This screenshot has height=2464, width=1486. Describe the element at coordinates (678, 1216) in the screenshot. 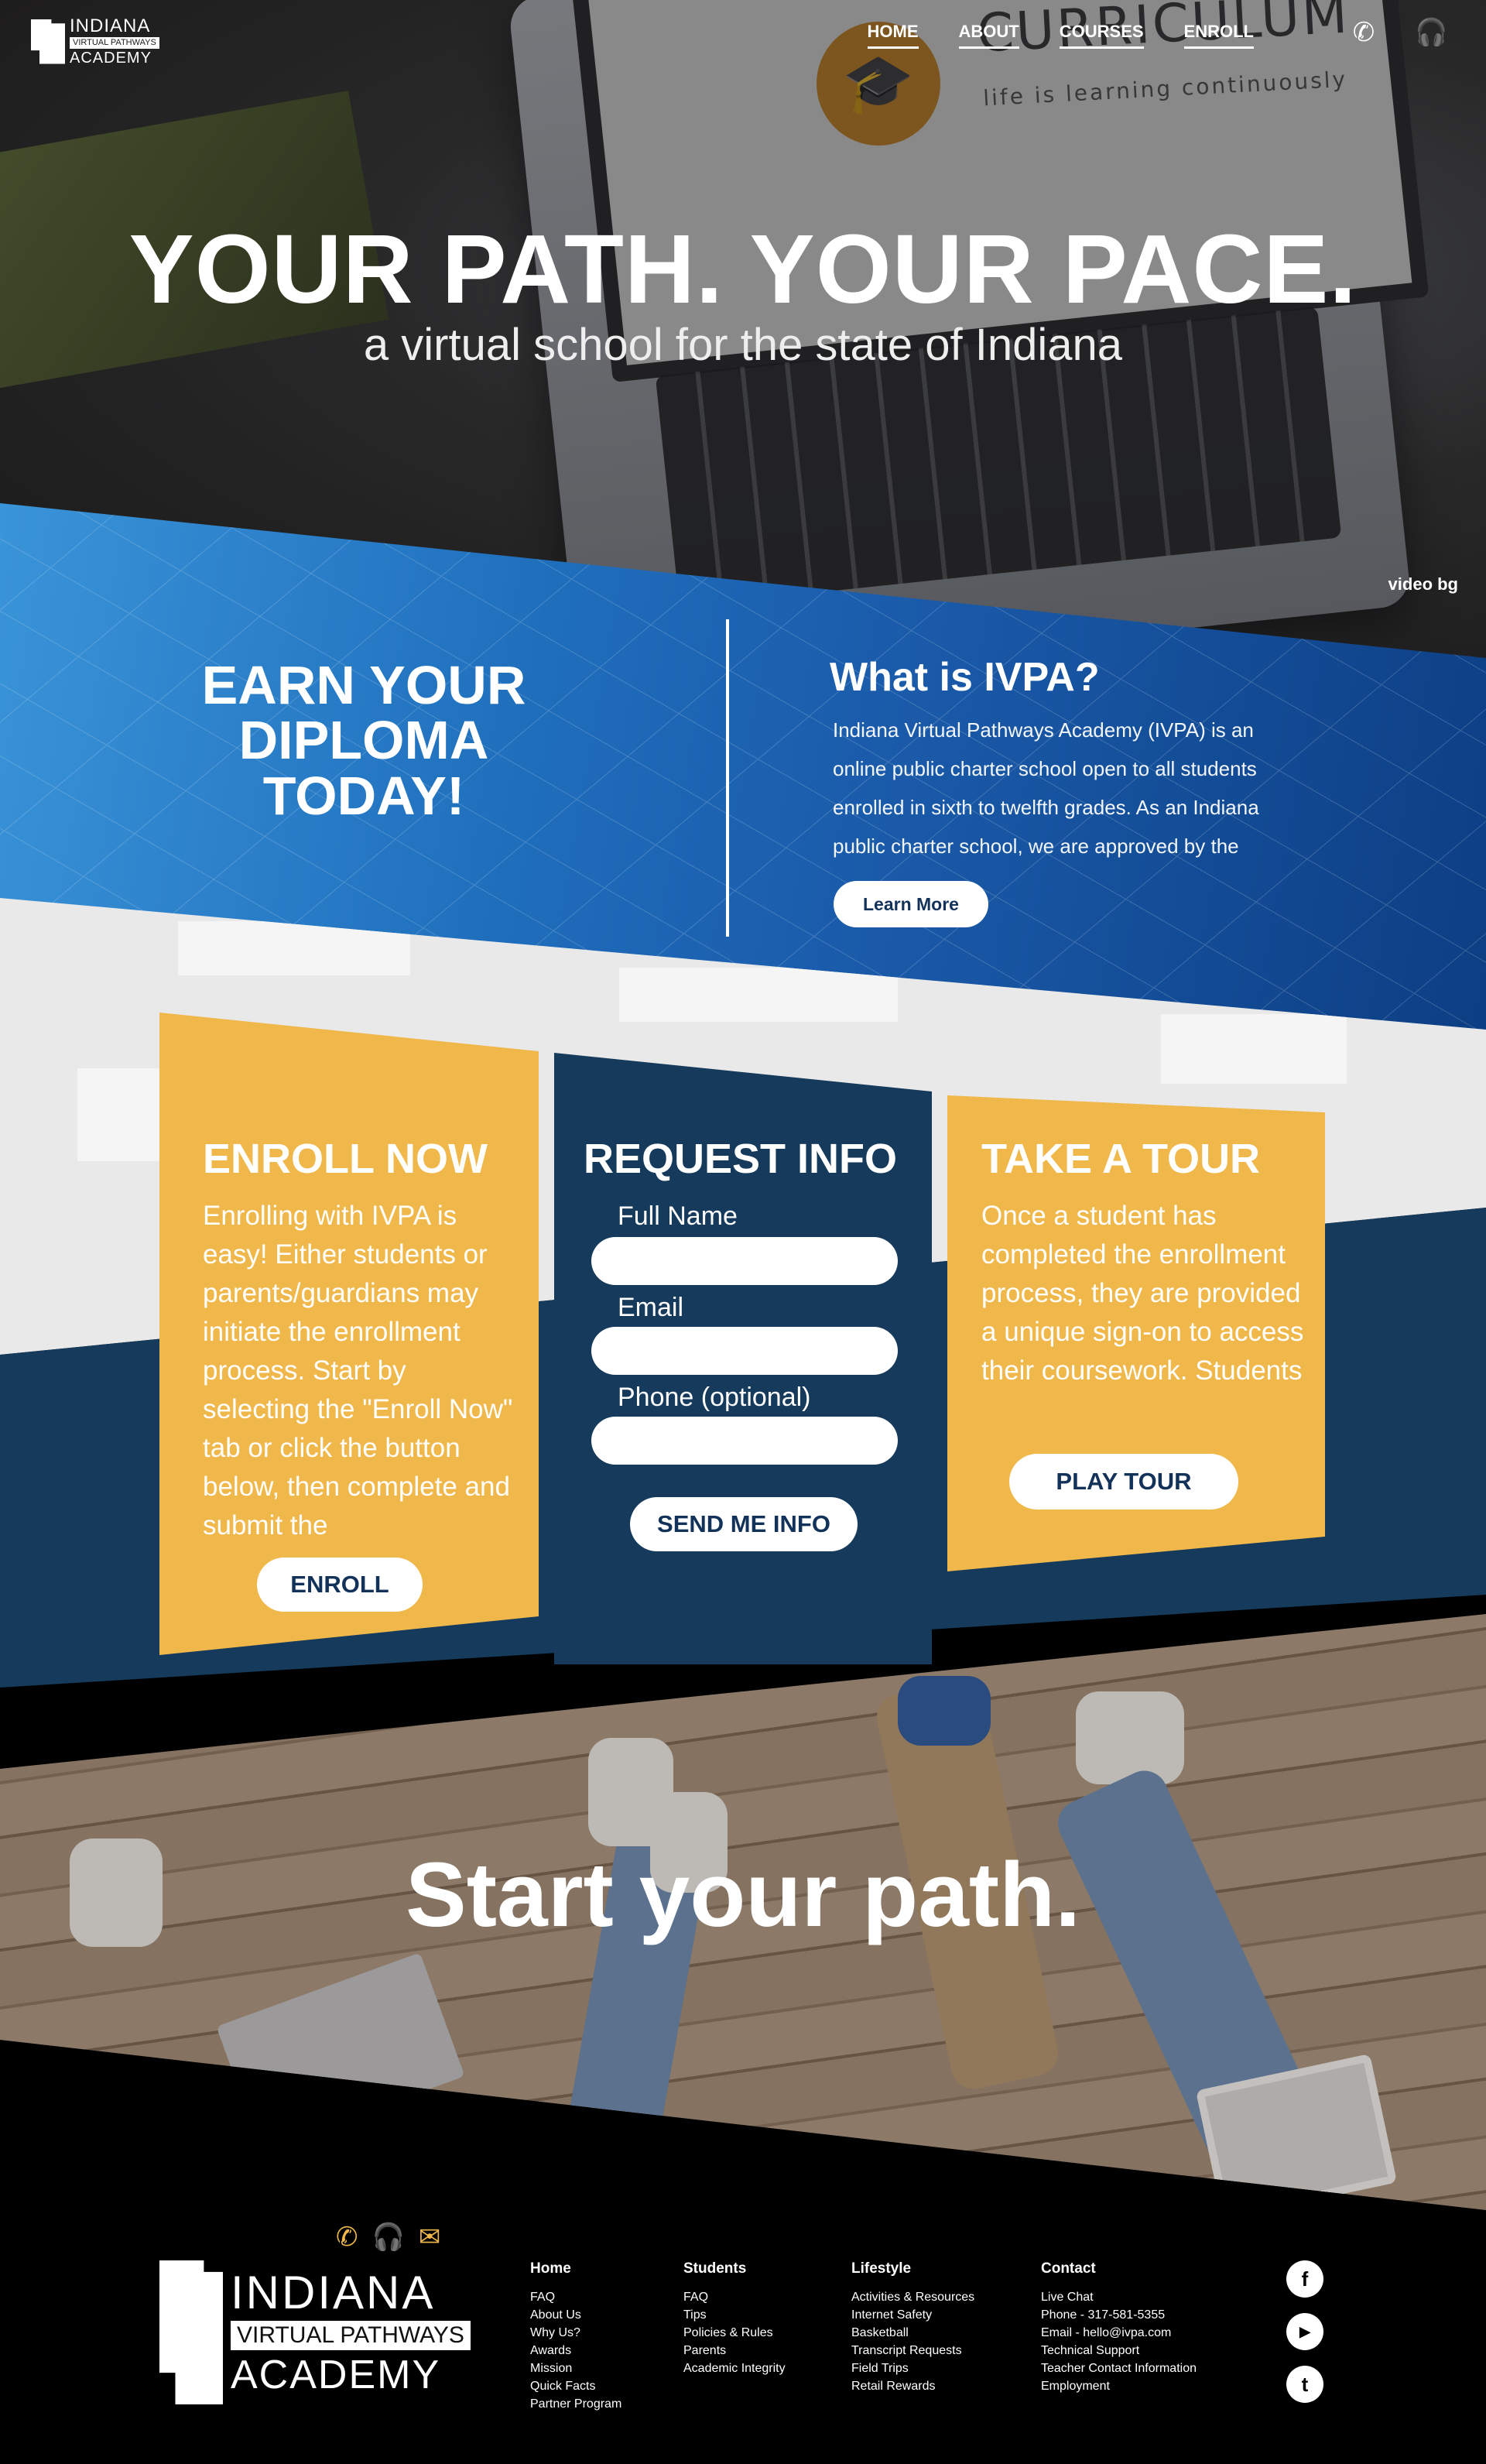

I see `full-name-label: Full Name` at that location.